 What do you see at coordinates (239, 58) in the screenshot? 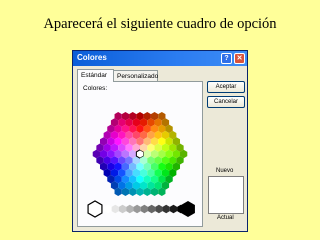
I see `close-button: ✕` at bounding box center [239, 58].